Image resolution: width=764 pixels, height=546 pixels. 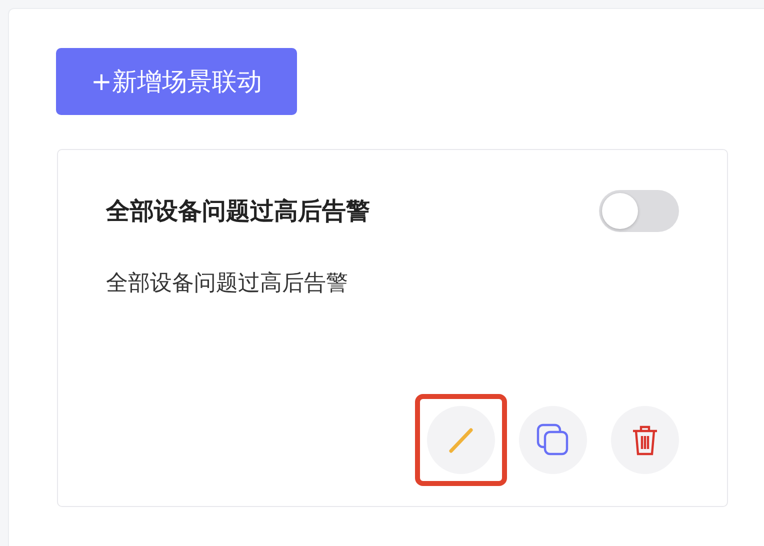 I want to click on add-scene-button: +新增场景联动, so click(x=176, y=81).